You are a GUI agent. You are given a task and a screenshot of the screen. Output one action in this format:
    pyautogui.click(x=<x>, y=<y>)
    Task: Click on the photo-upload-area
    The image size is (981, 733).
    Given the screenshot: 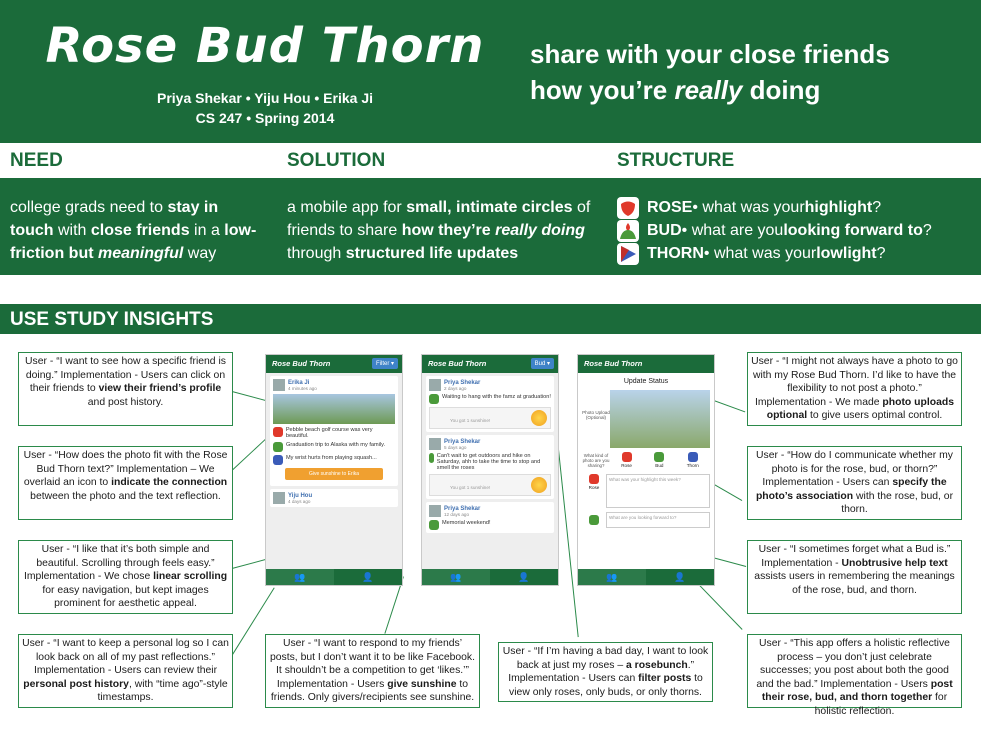 What is the action you would take?
    pyautogui.click(x=660, y=419)
    